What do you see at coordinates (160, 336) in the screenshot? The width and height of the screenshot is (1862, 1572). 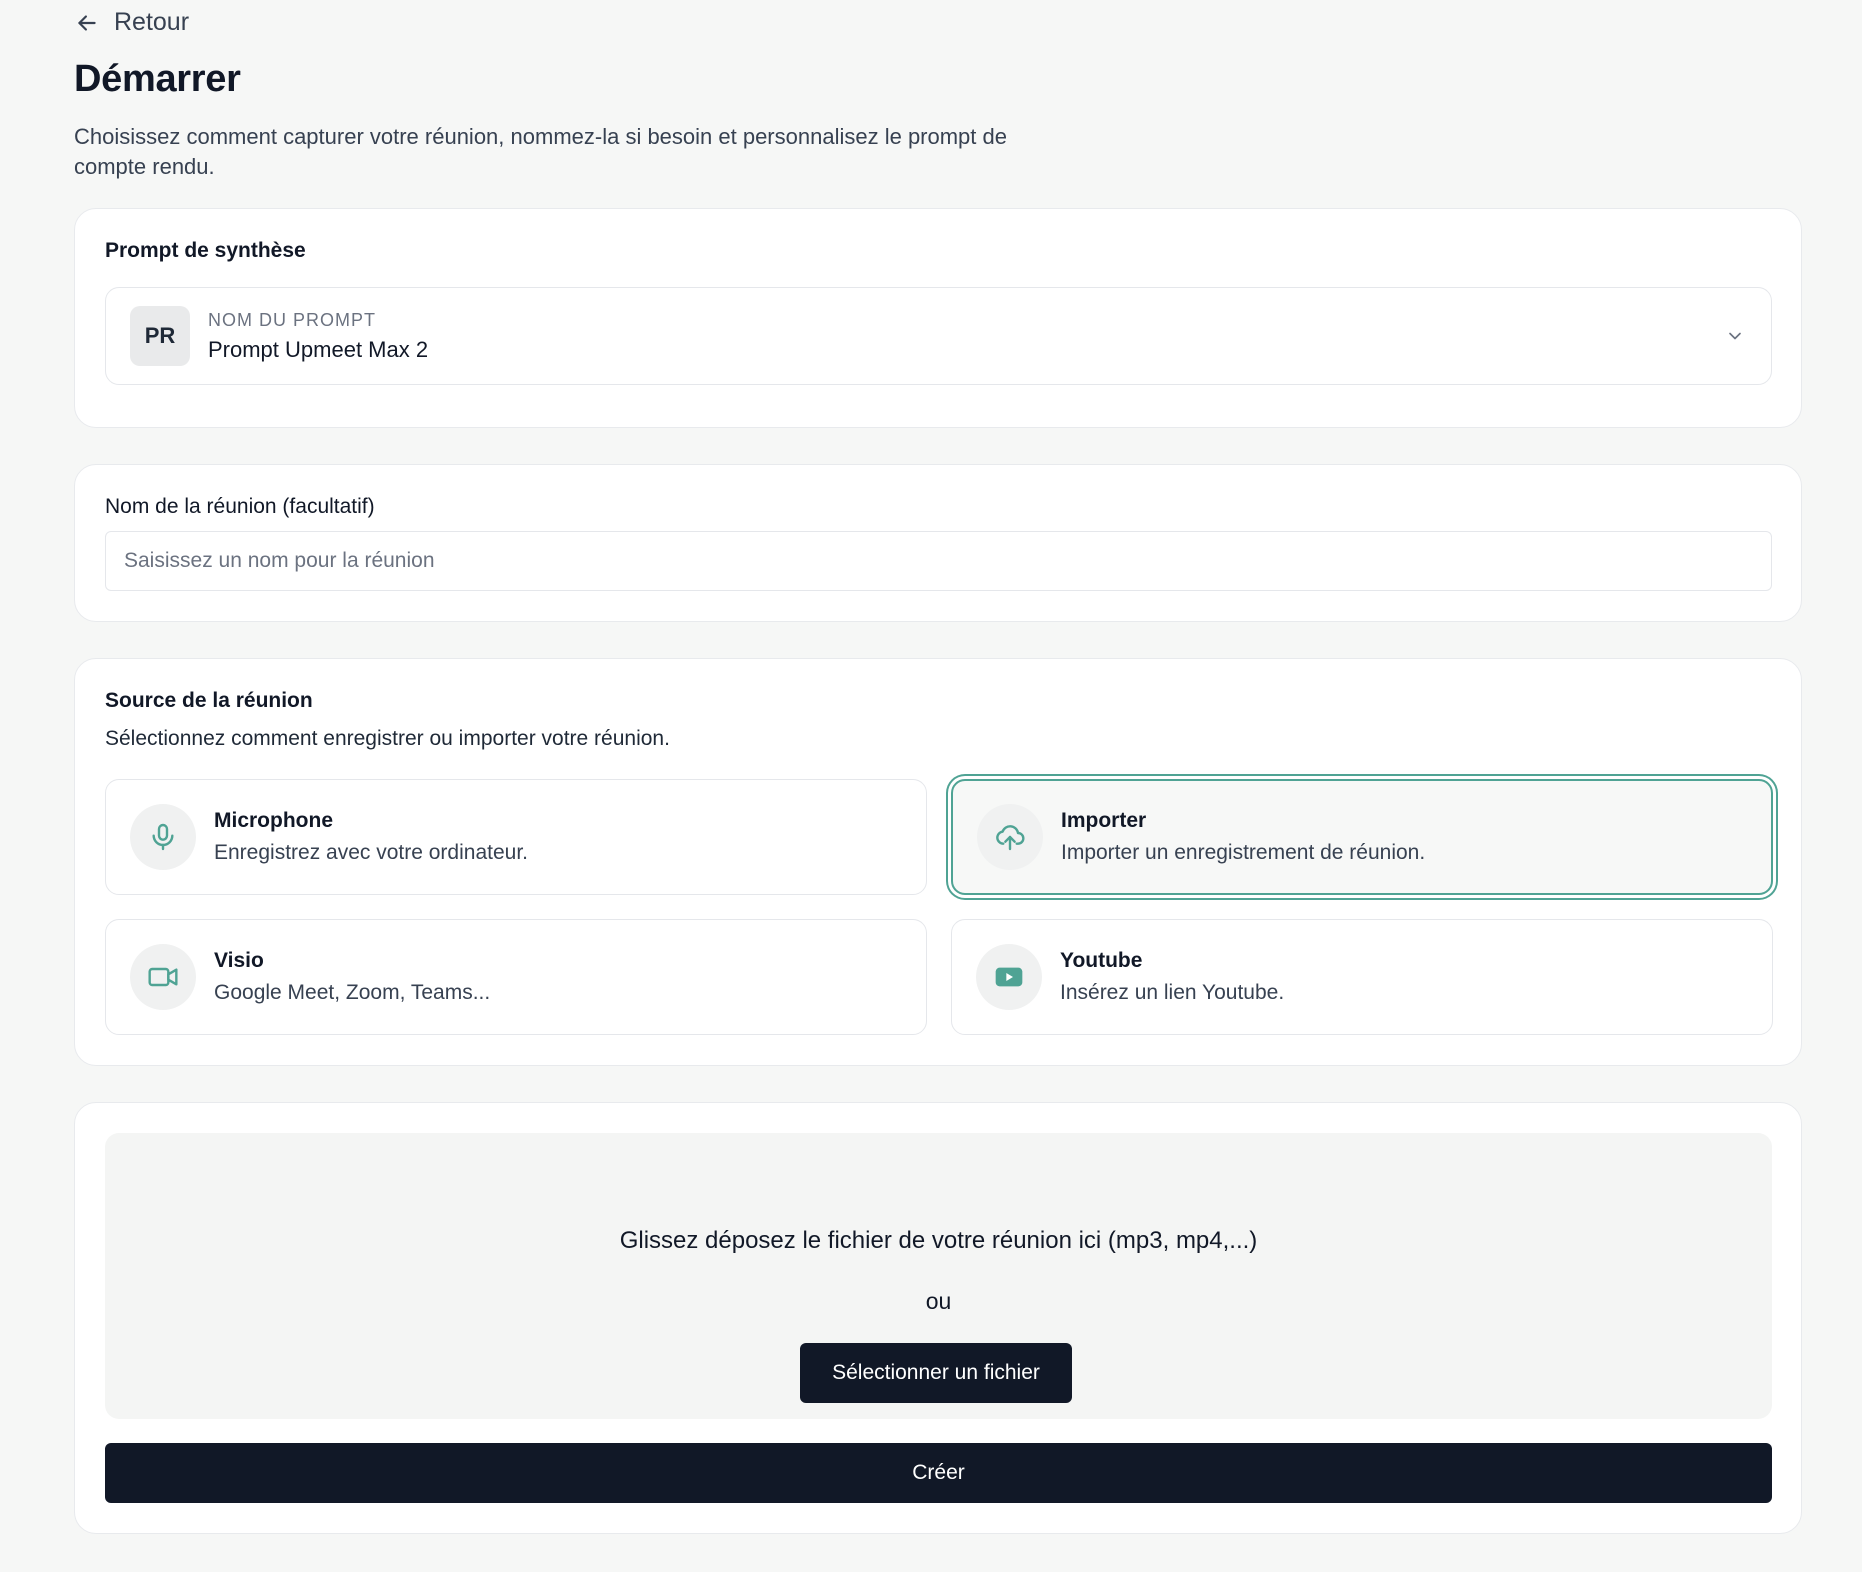 I see `prompt-avatar: PR` at bounding box center [160, 336].